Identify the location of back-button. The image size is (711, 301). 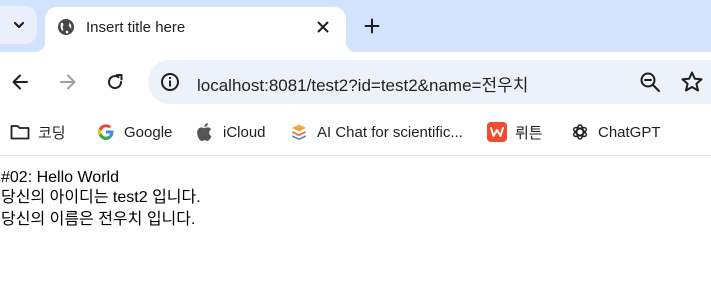
(20, 82).